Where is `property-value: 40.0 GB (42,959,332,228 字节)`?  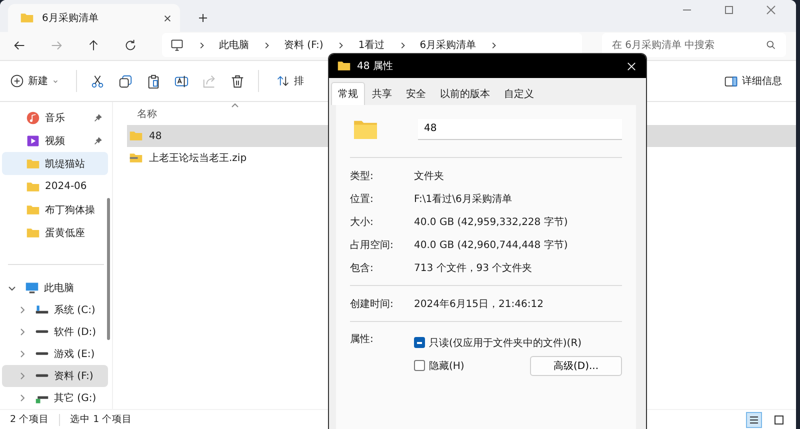 property-value: 40.0 GB (42,959,332,228 字节) is located at coordinates (491, 222).